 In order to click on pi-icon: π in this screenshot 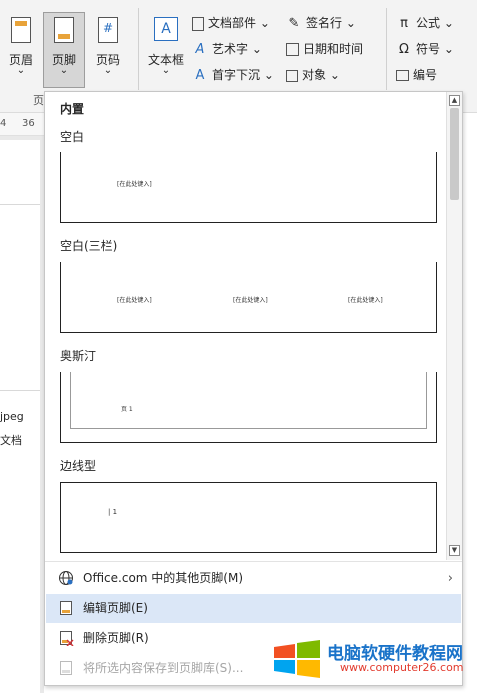, I will do `click(404, 23)`.